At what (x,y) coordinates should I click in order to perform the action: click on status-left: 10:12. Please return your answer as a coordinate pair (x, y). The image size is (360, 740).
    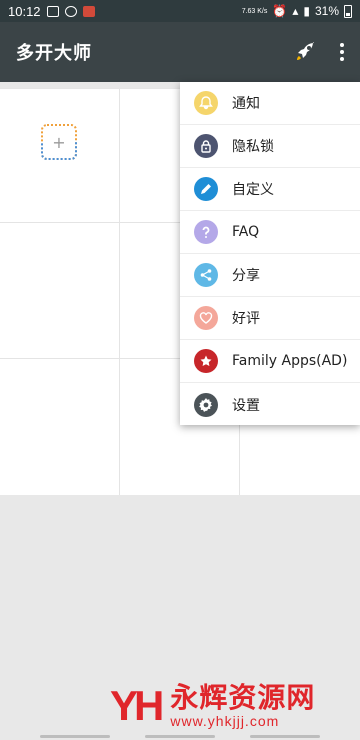
    Looking at the image, I should click on (51, 11).